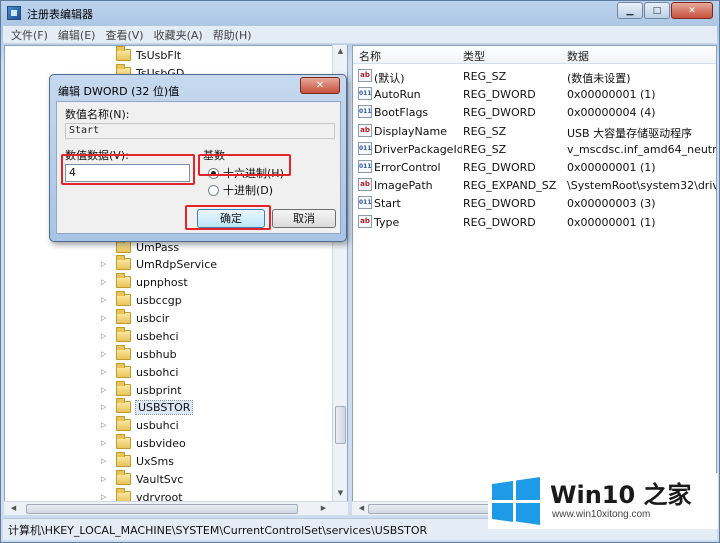  Describe the element at coordinates (534, 203) in the screenshot. I see `value-row: 011 Start REG_DWORD 0x00000003 (3)` at that location.